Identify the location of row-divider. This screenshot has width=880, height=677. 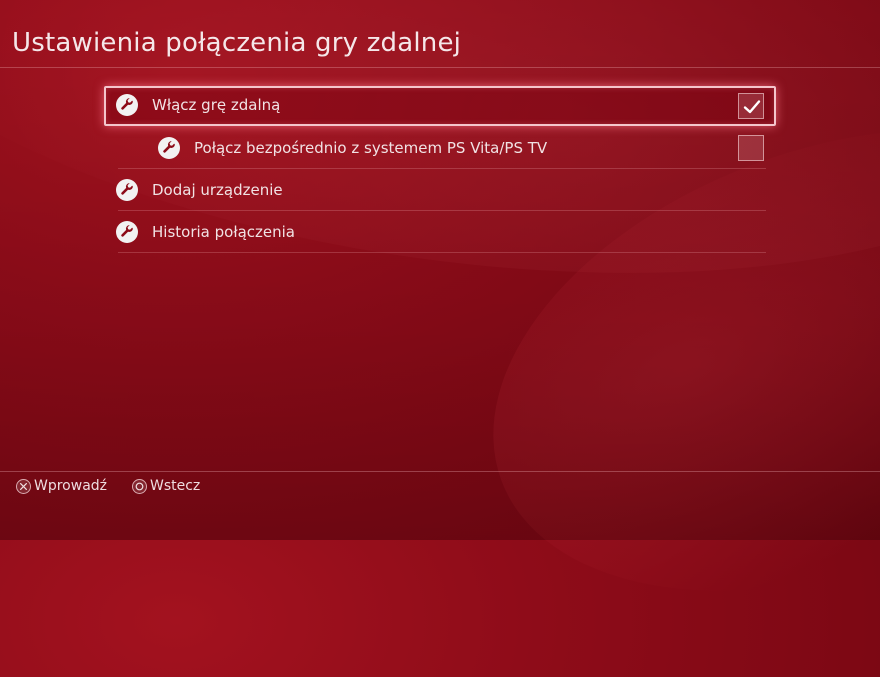
(442, 252).